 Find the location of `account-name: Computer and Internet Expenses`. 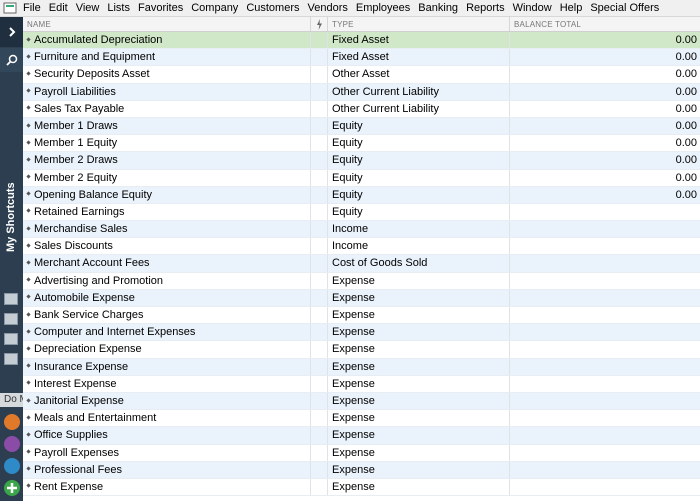

account-name: Computer and Internet Expenses is located at coordinates (115, 332).